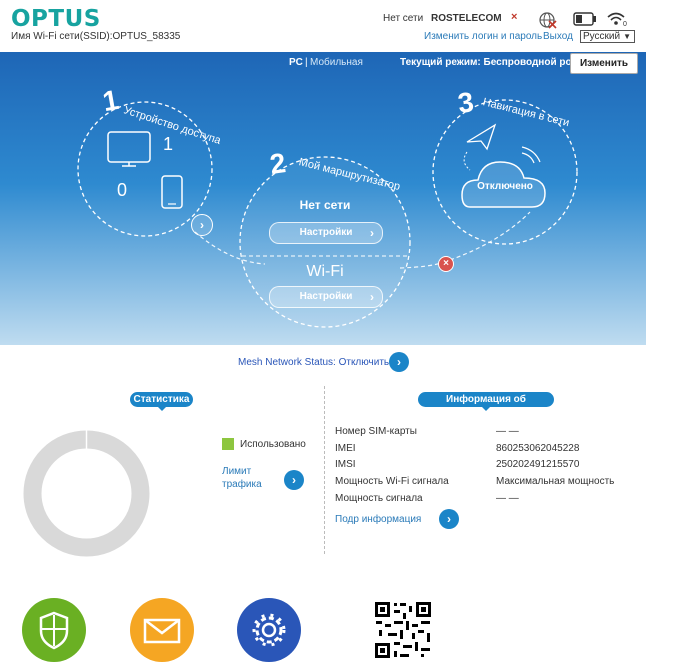 The height and width of the screenshot is (665, 680). What do you see at coordinates (514, 17) in the screenshot?
I see `no-signal-mark: ×` at bounding box center [514, 17].